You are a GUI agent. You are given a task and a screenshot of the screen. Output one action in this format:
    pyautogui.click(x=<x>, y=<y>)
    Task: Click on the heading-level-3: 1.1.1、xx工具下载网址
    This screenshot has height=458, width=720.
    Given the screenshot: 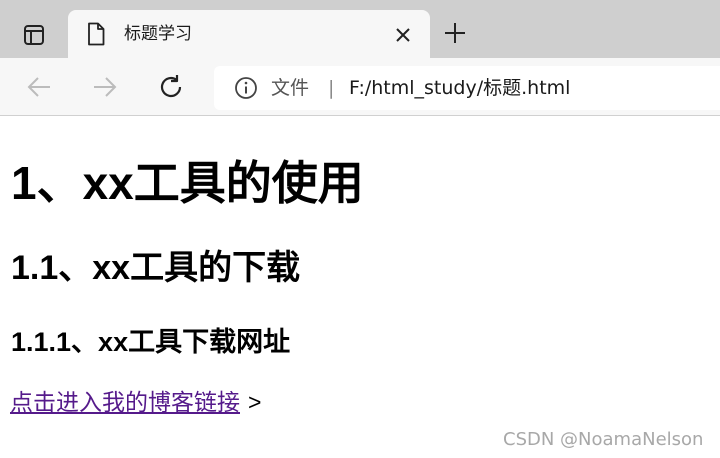 What is the action you would take?
    pyautogui.click(x=151, y=342)
    